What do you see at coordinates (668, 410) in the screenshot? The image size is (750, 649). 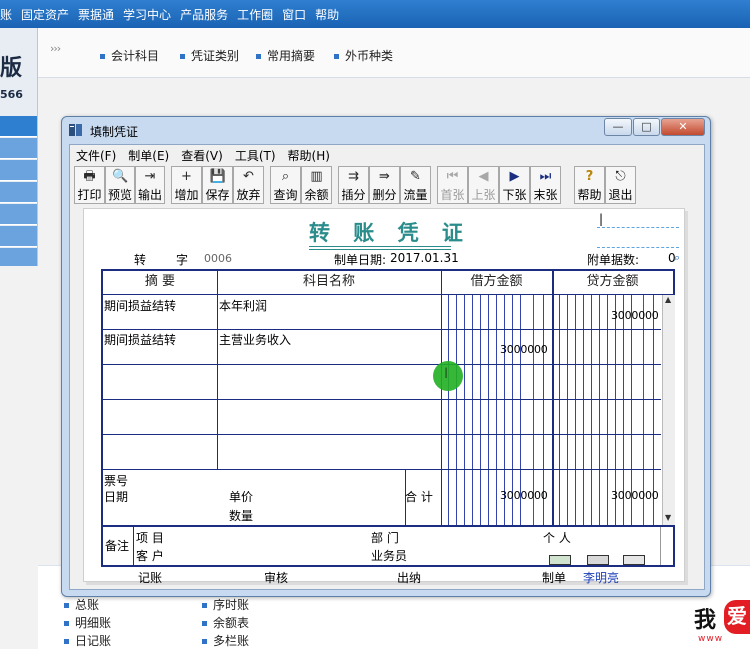 I see `grid-scrollbar: ▲ ▼` at bounding box center [668, 410].